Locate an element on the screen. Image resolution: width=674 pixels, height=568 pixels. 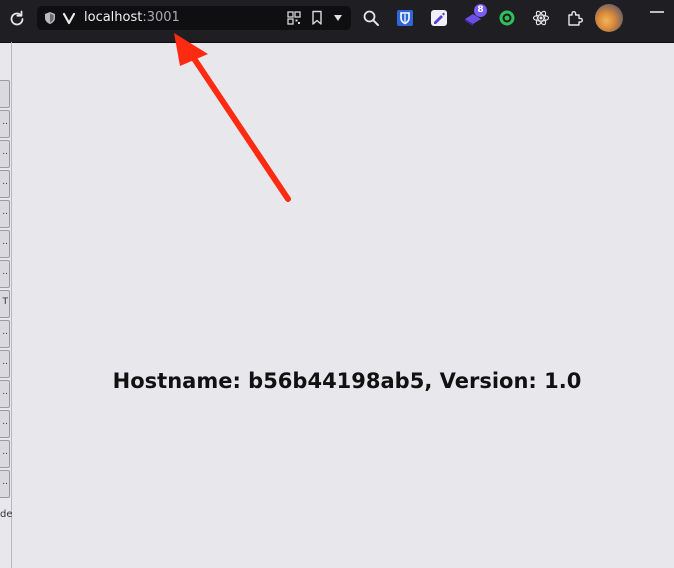
search-icon is located at coordinates (371, 18).